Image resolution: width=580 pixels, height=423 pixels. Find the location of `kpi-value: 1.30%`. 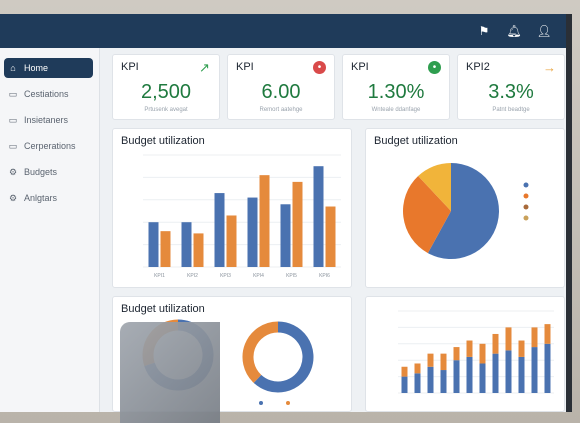

kpi-value: 1.30% is located at coordinates (396, 92).